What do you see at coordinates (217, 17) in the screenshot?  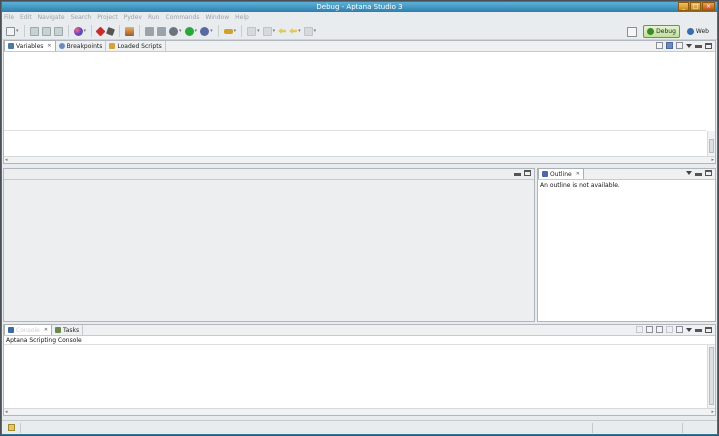 I see `menu-window: Window` at bounding box center [217, 17].